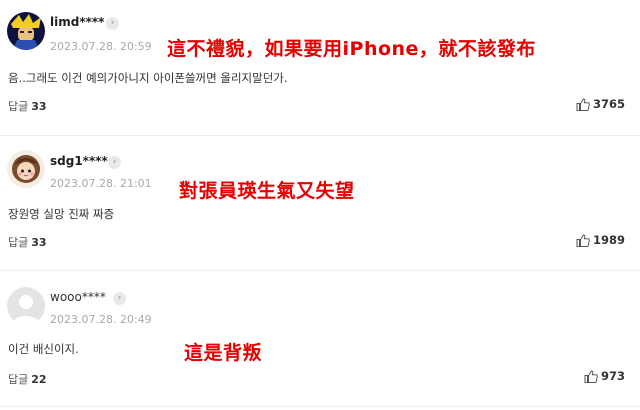 The width and height of the screenshot is (640, 410). What do you see at coordinates (148, 78) in the screenshot?
I see `comment-text: 음..그래도 이건 예의가아니지 아이폰쓸꺼면 올리지말던가.` at bounding box center [148, 78].